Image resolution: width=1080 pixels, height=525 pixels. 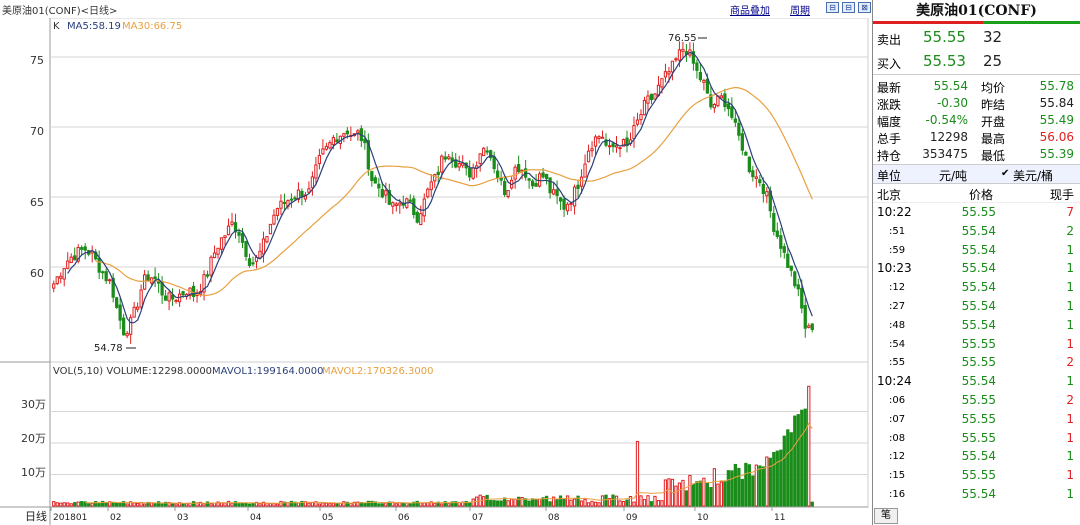 What do you see at coordinates (976, 400) in the screenshot?
I see `tick-row: :06 55.55 2` at bounding box center [976, 400].